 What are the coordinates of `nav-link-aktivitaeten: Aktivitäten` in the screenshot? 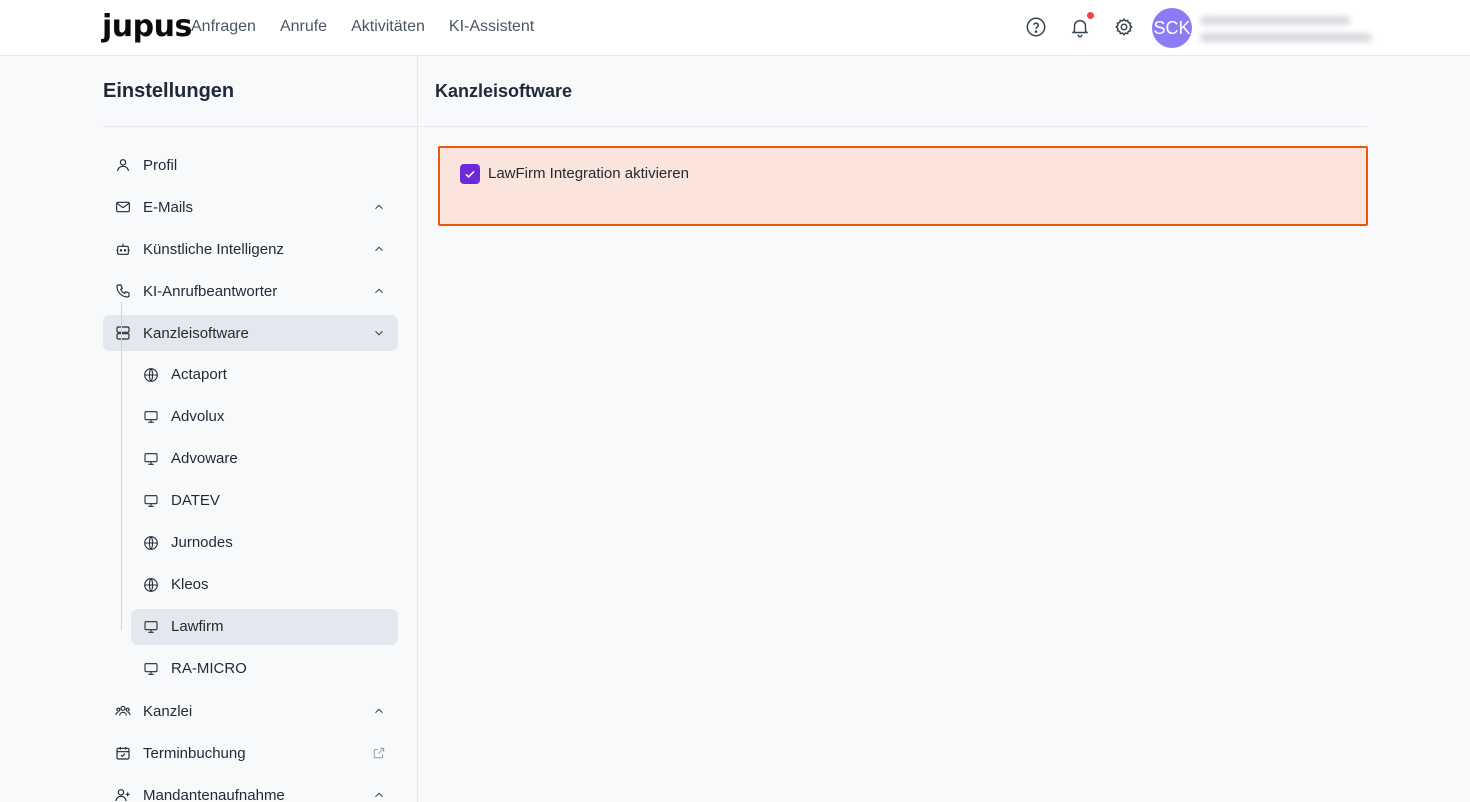 It's located at (388, 27).